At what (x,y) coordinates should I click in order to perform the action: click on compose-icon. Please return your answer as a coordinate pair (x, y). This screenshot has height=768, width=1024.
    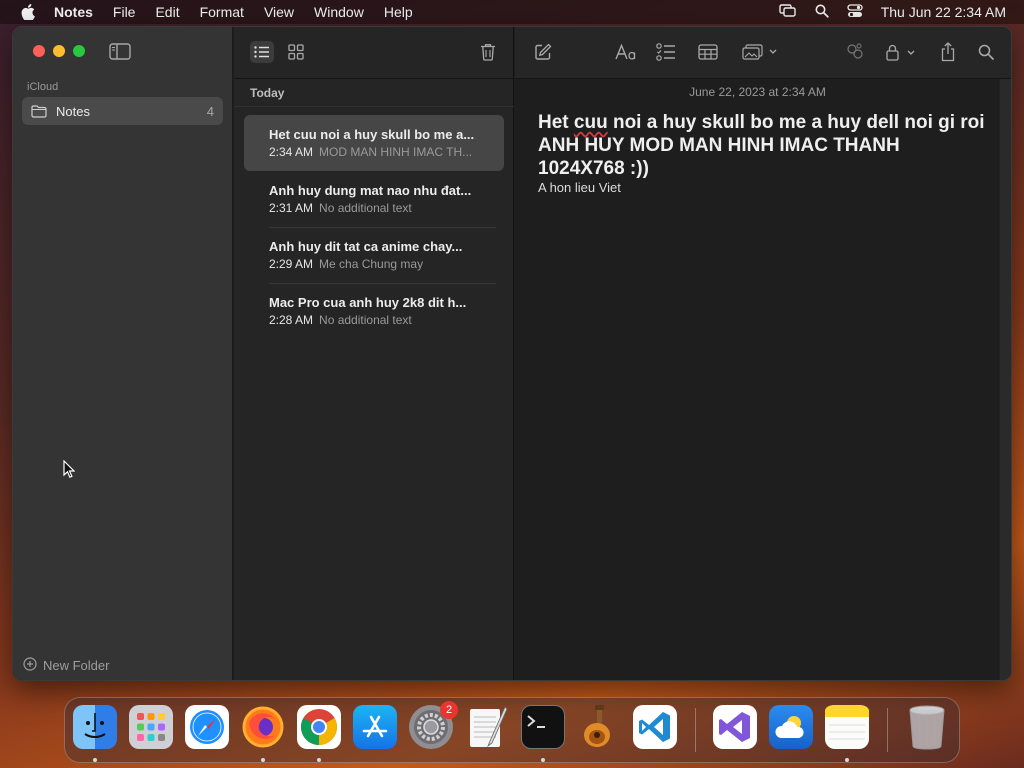
    Looking at the image, I should click on (543, 52).